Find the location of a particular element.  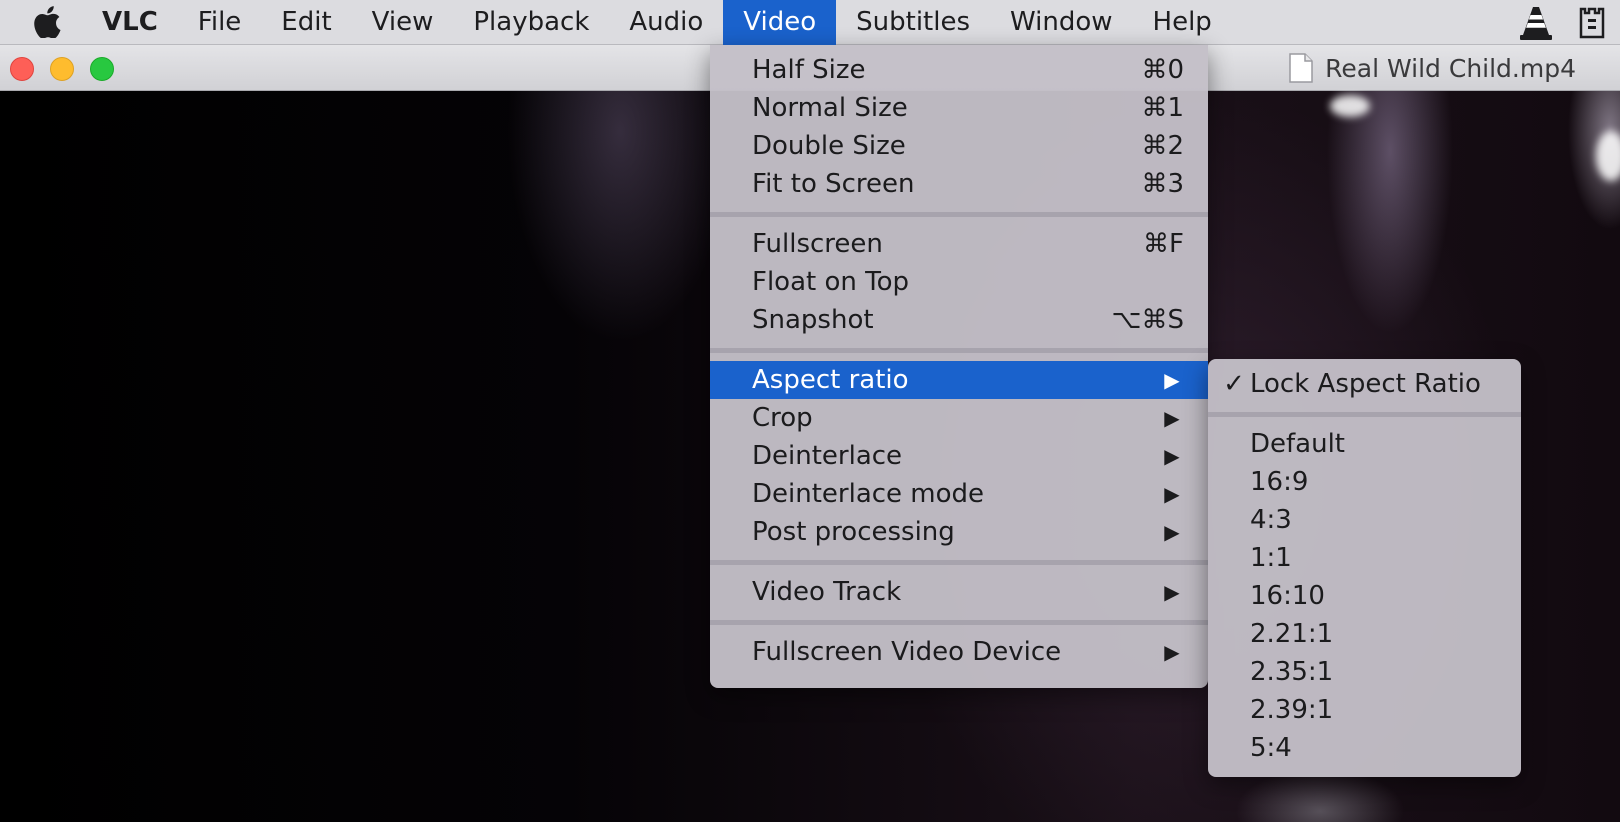

apple-logo-icon is located at coordinates (47, 22).